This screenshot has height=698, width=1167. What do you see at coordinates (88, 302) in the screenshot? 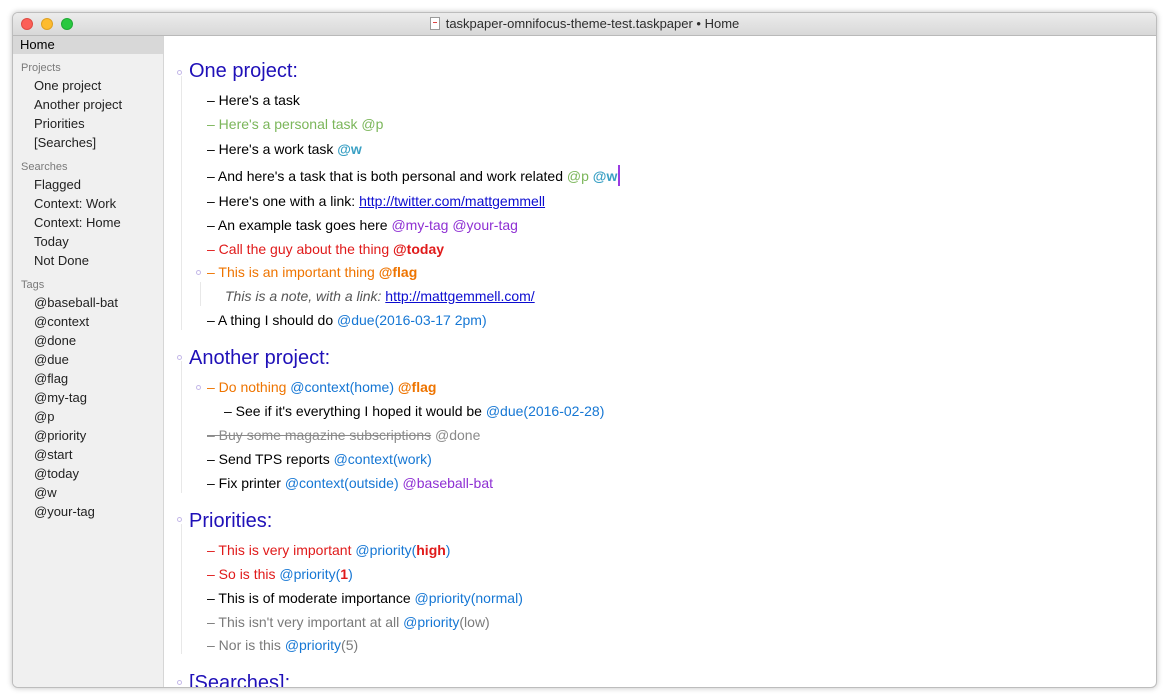
I see `sidebar-item-tag: @baseball-bat` at bounding box center [88, 302].